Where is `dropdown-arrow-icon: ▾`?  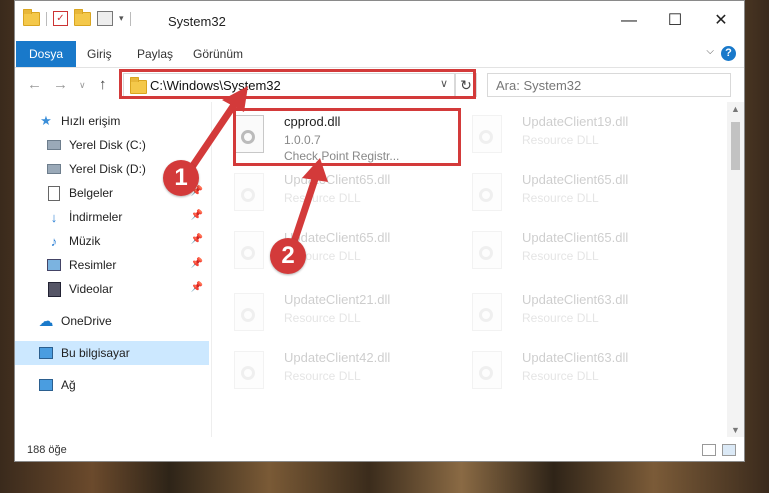
dropdown-arrow-icon: ▾ is located at coordinates (121, 18).